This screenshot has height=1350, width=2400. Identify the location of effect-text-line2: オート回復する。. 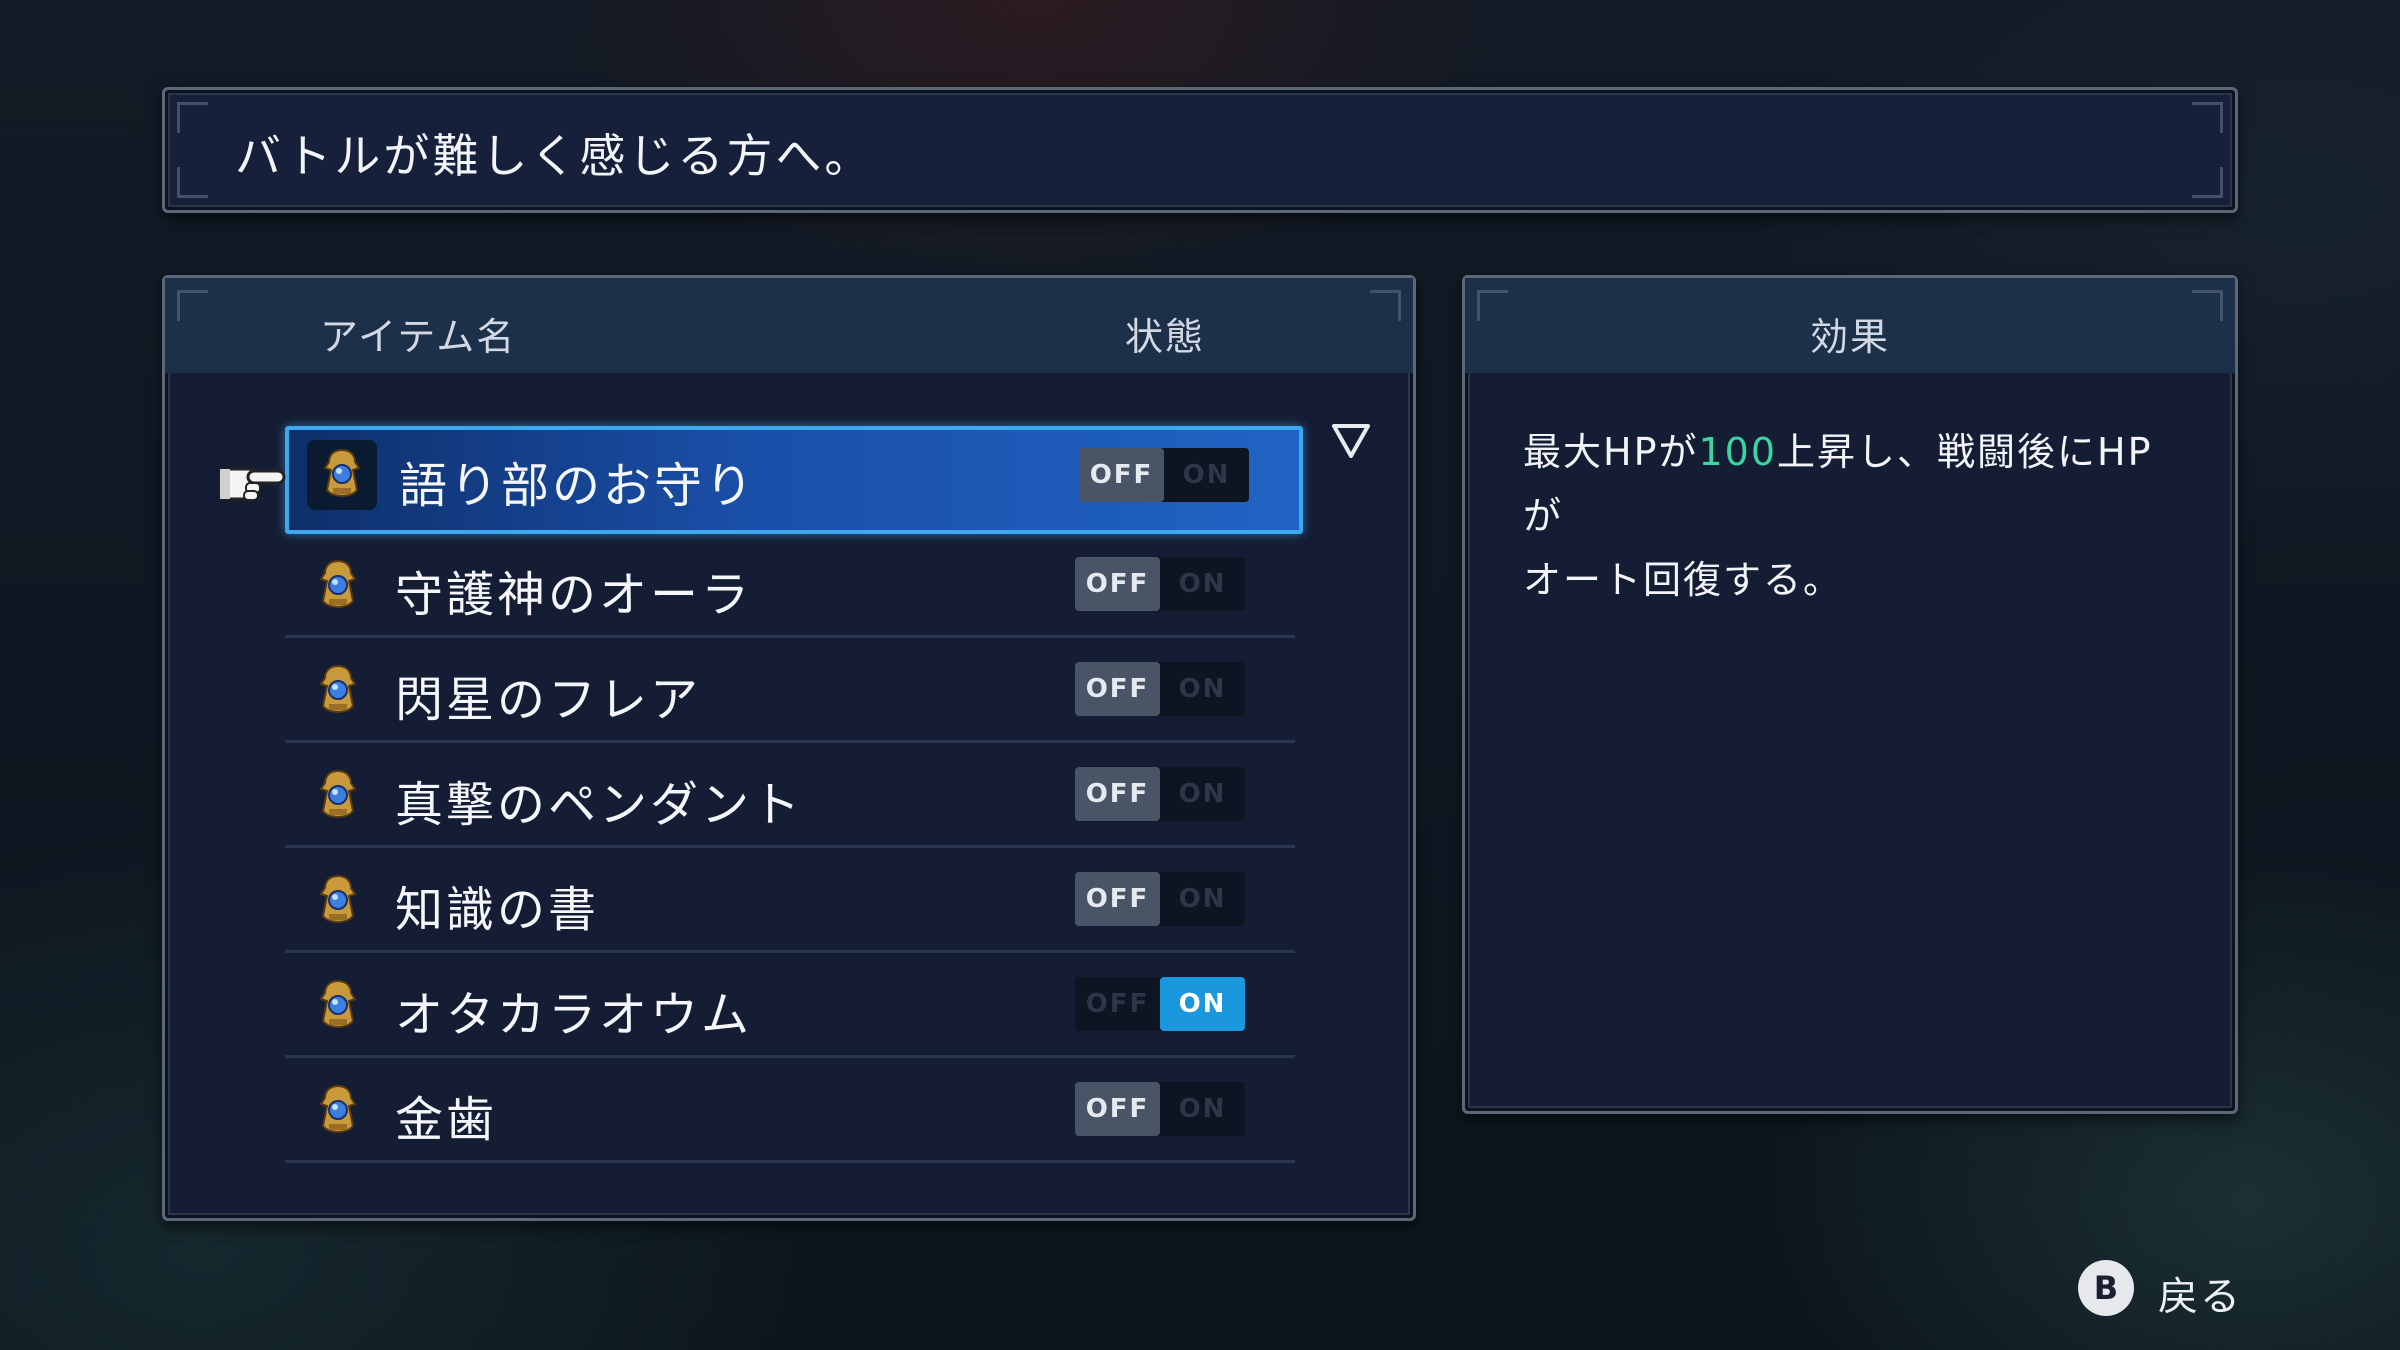
(1683, 580).